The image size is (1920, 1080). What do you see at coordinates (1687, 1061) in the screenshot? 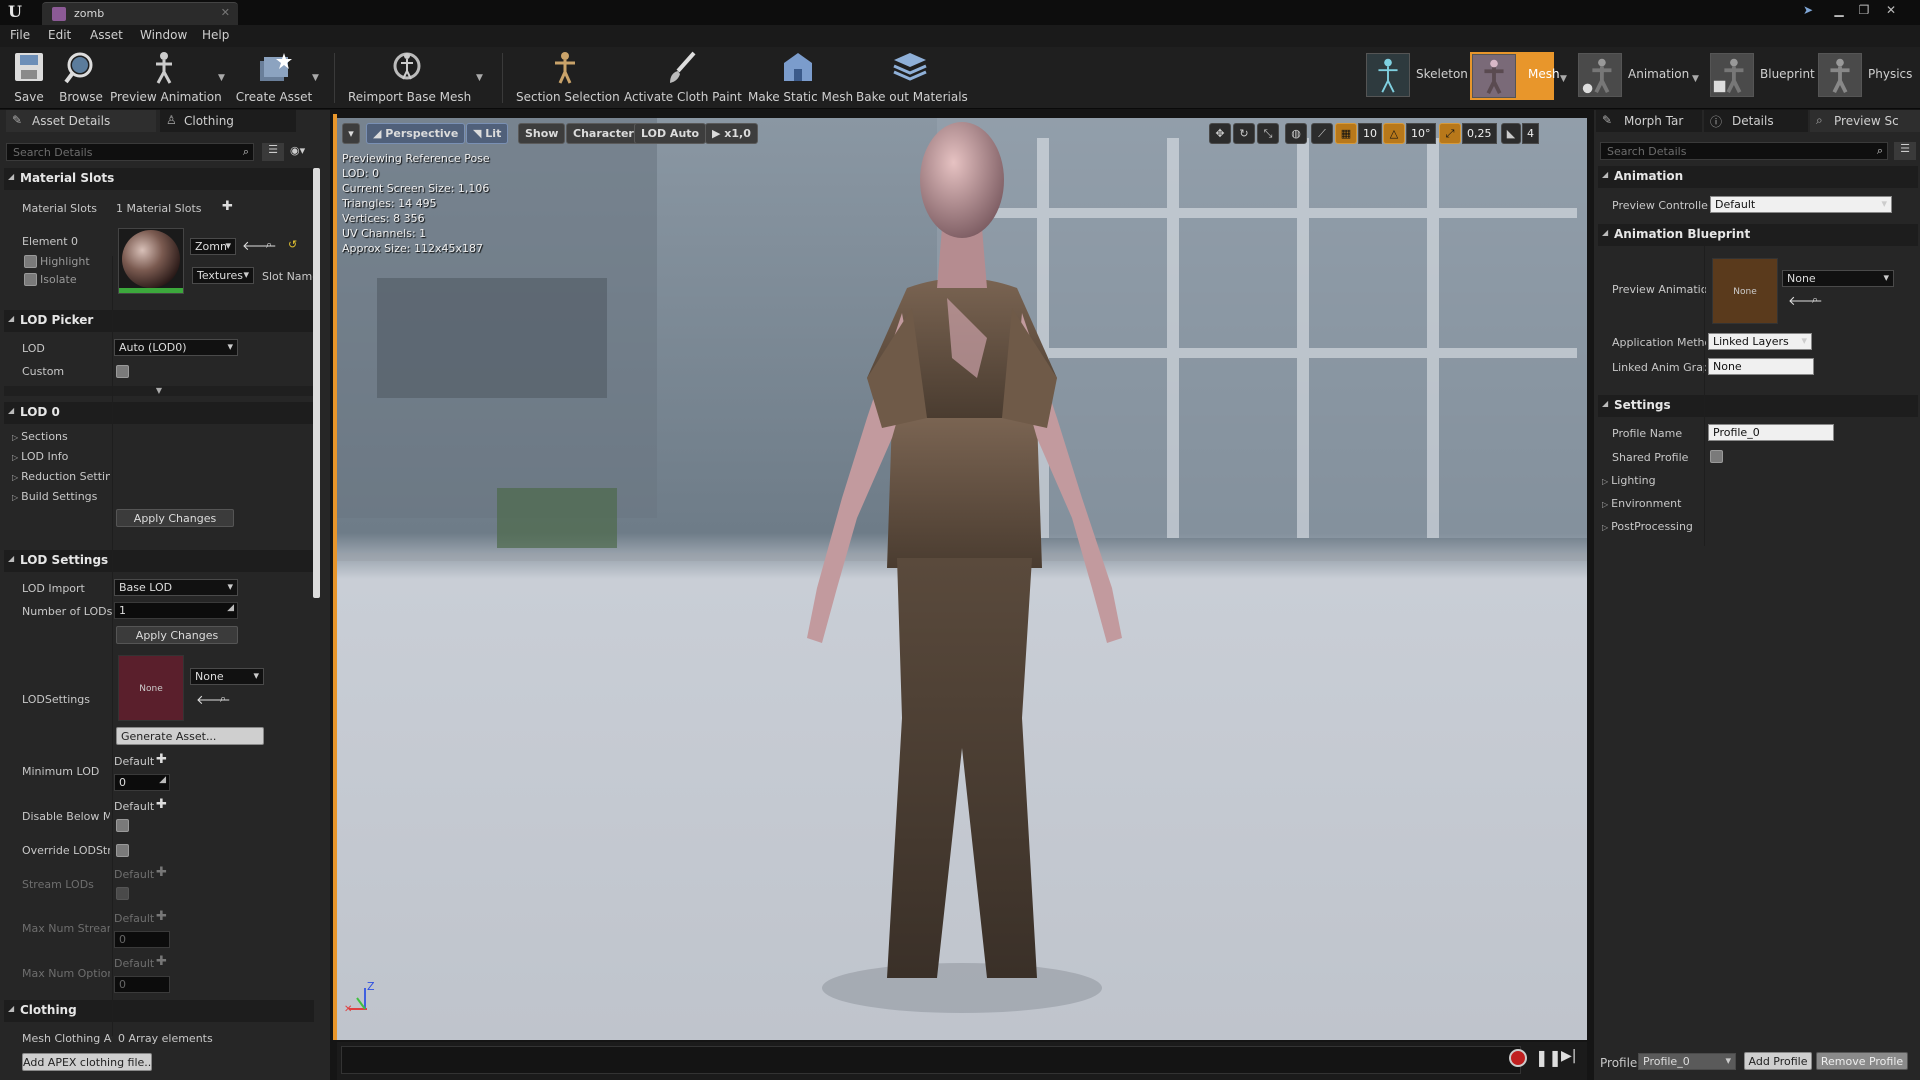
I see `profile-footer-combo: Profile_0` at bounding box center [1687, 1061].